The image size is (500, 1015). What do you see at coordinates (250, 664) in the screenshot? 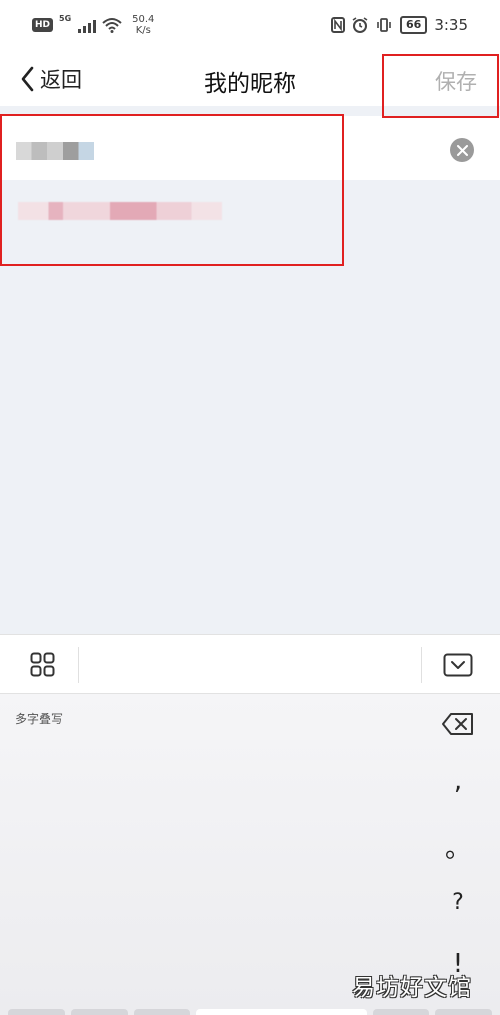
I see `keyboard-toolbar` at bounding box center [250, 664].